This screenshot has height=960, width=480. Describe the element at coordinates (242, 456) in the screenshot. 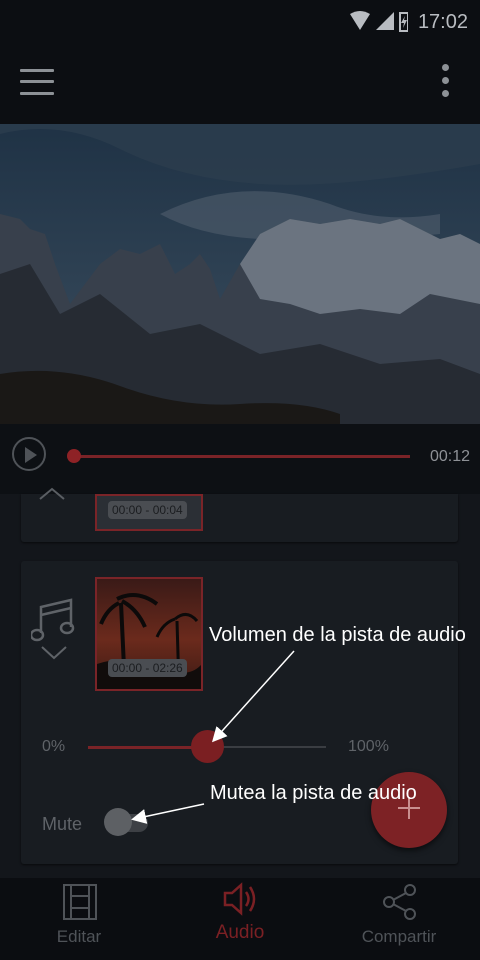

I see `seek-bar` at that location.